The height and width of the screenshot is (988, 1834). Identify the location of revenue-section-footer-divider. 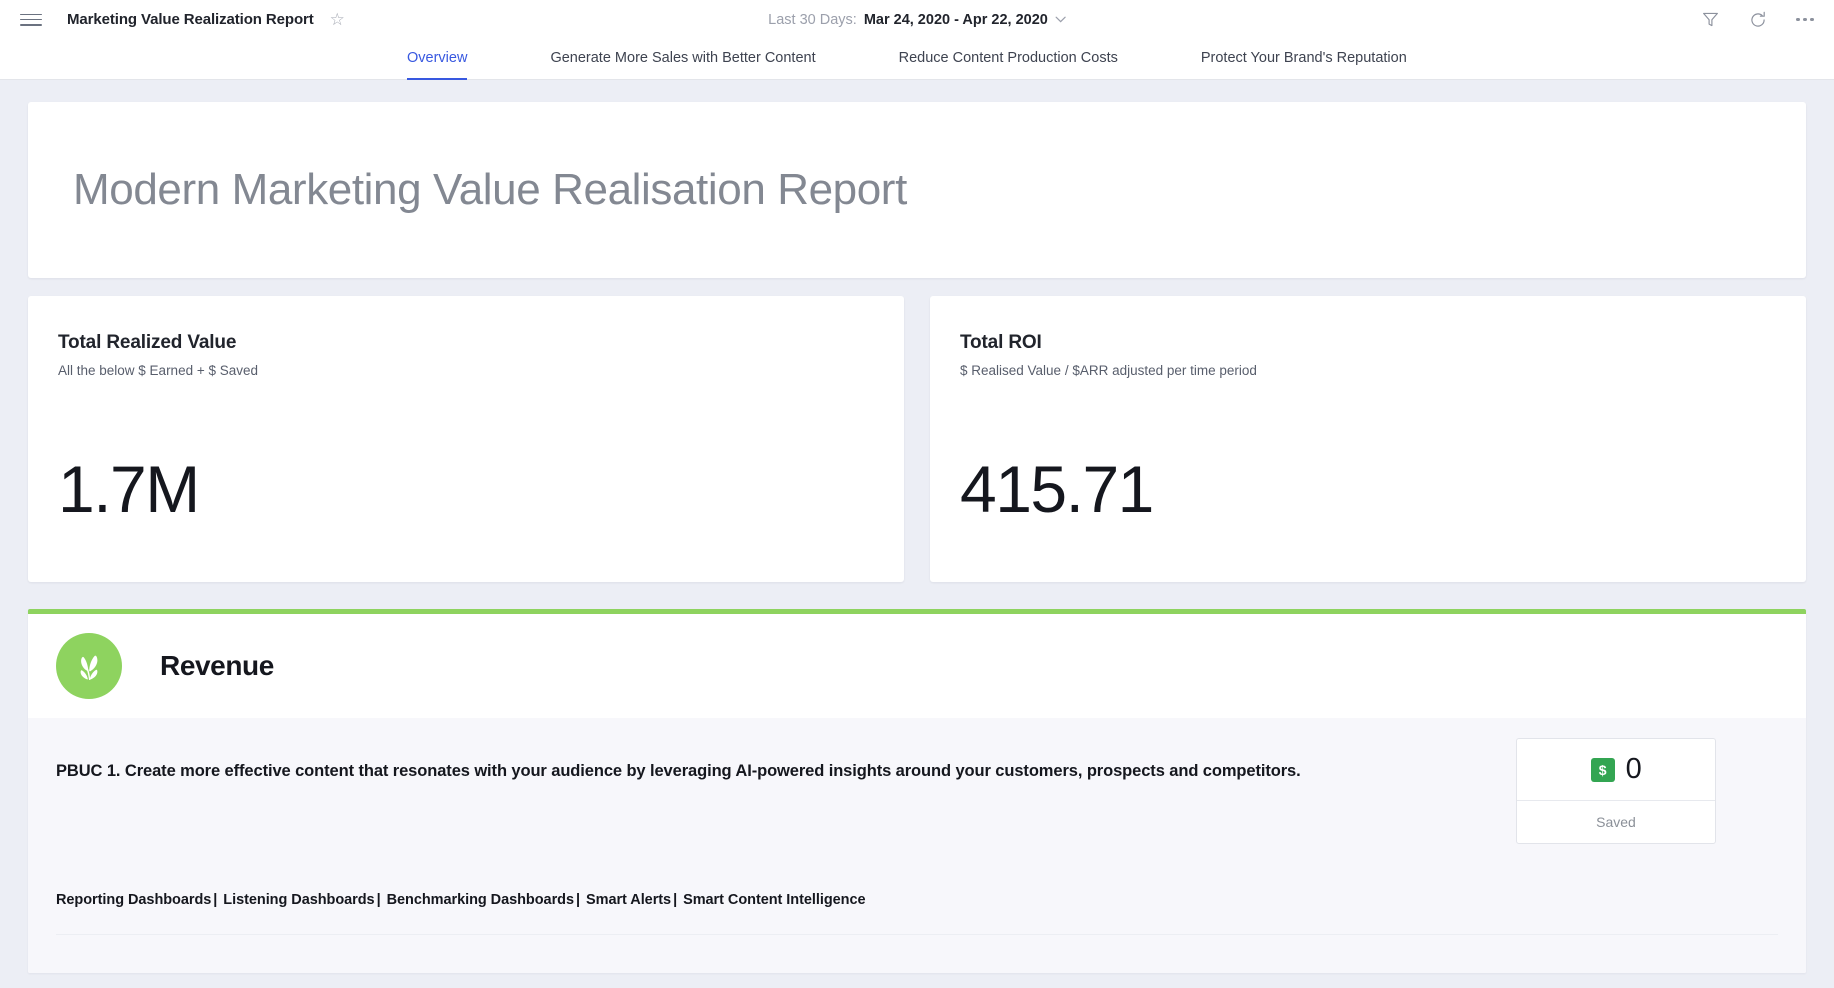
(917, 948).